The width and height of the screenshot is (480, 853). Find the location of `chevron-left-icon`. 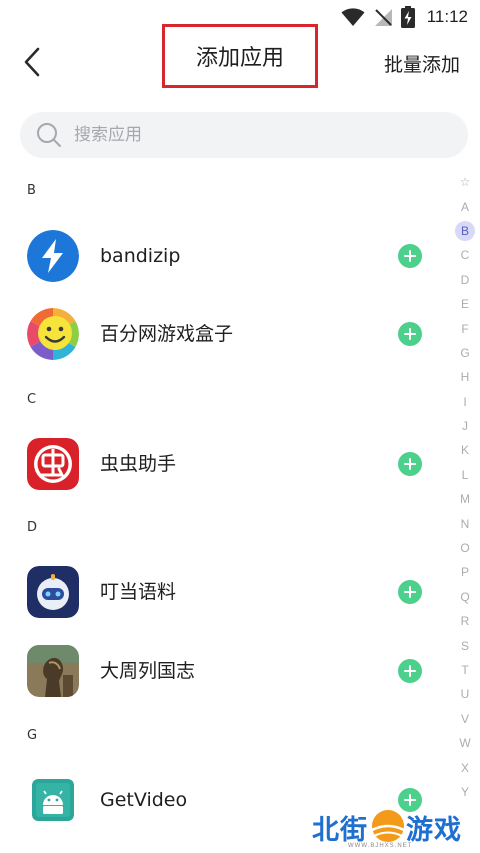

chevron-left-icon is located at coordinates (32, 62).